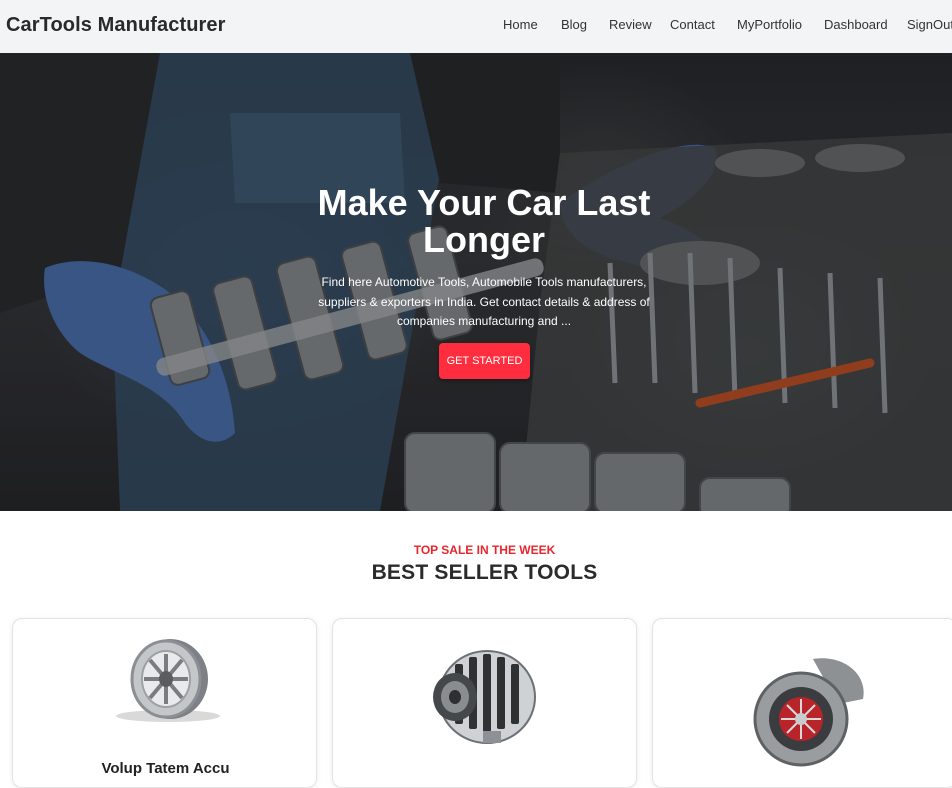 The width and height of the screenshot is (952, 788). Describe the element at coordinates (808, 712) in the screenshot. I see `turbocharger-image` at that location.